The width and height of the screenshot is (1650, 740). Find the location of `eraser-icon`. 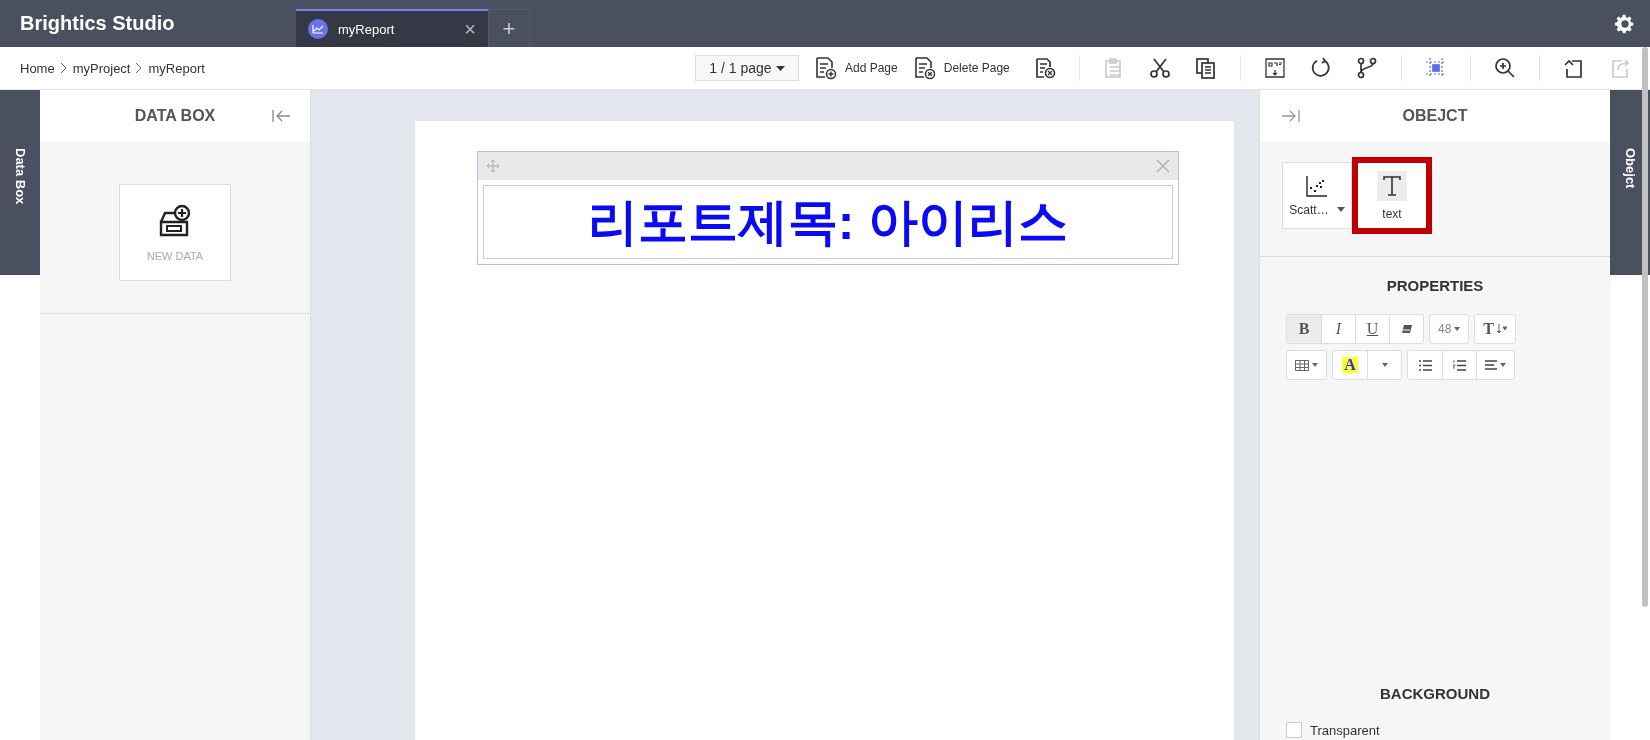

eraser-icon is located at coordinates (1406, 329).